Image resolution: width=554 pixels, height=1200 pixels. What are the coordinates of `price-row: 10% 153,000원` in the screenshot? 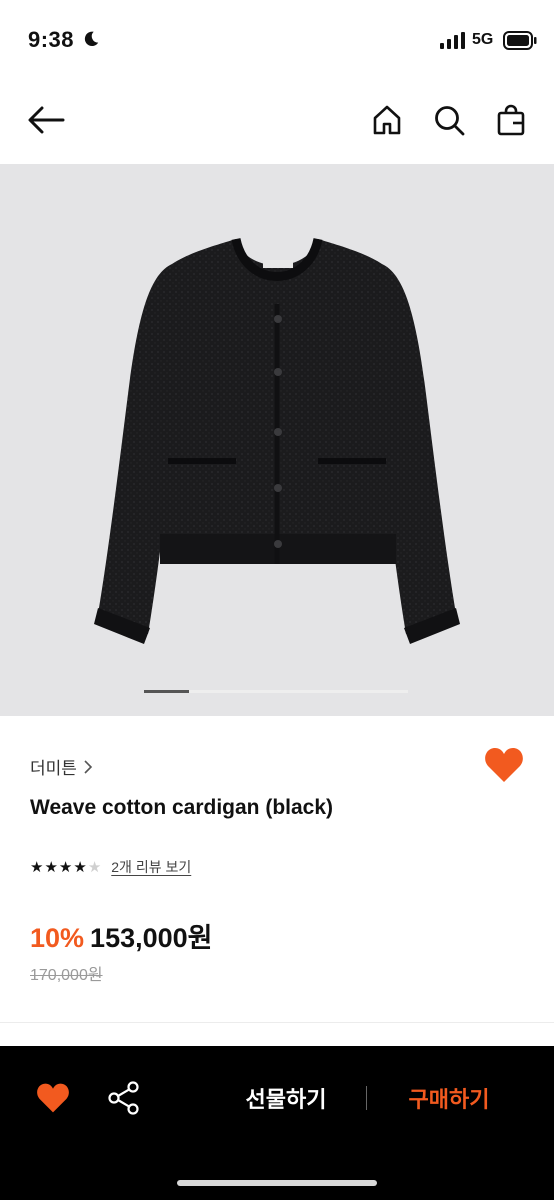 It's located at (121, 935).